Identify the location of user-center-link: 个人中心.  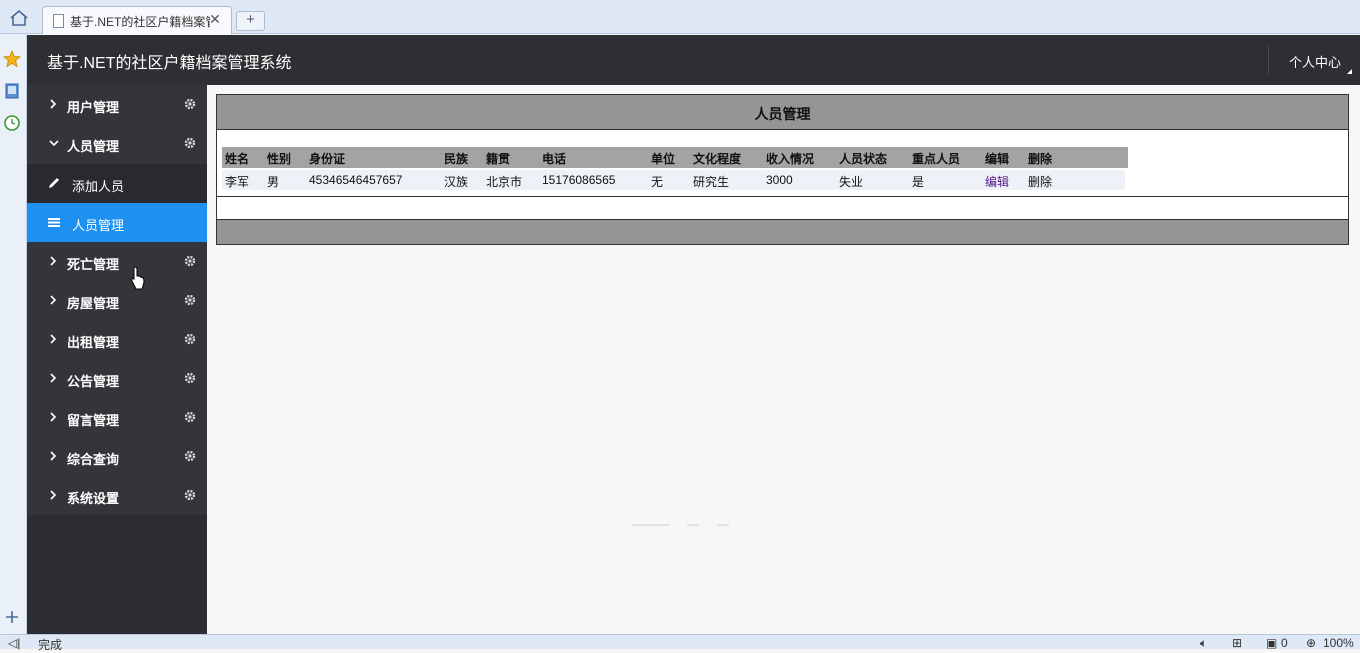
(1315, 61).